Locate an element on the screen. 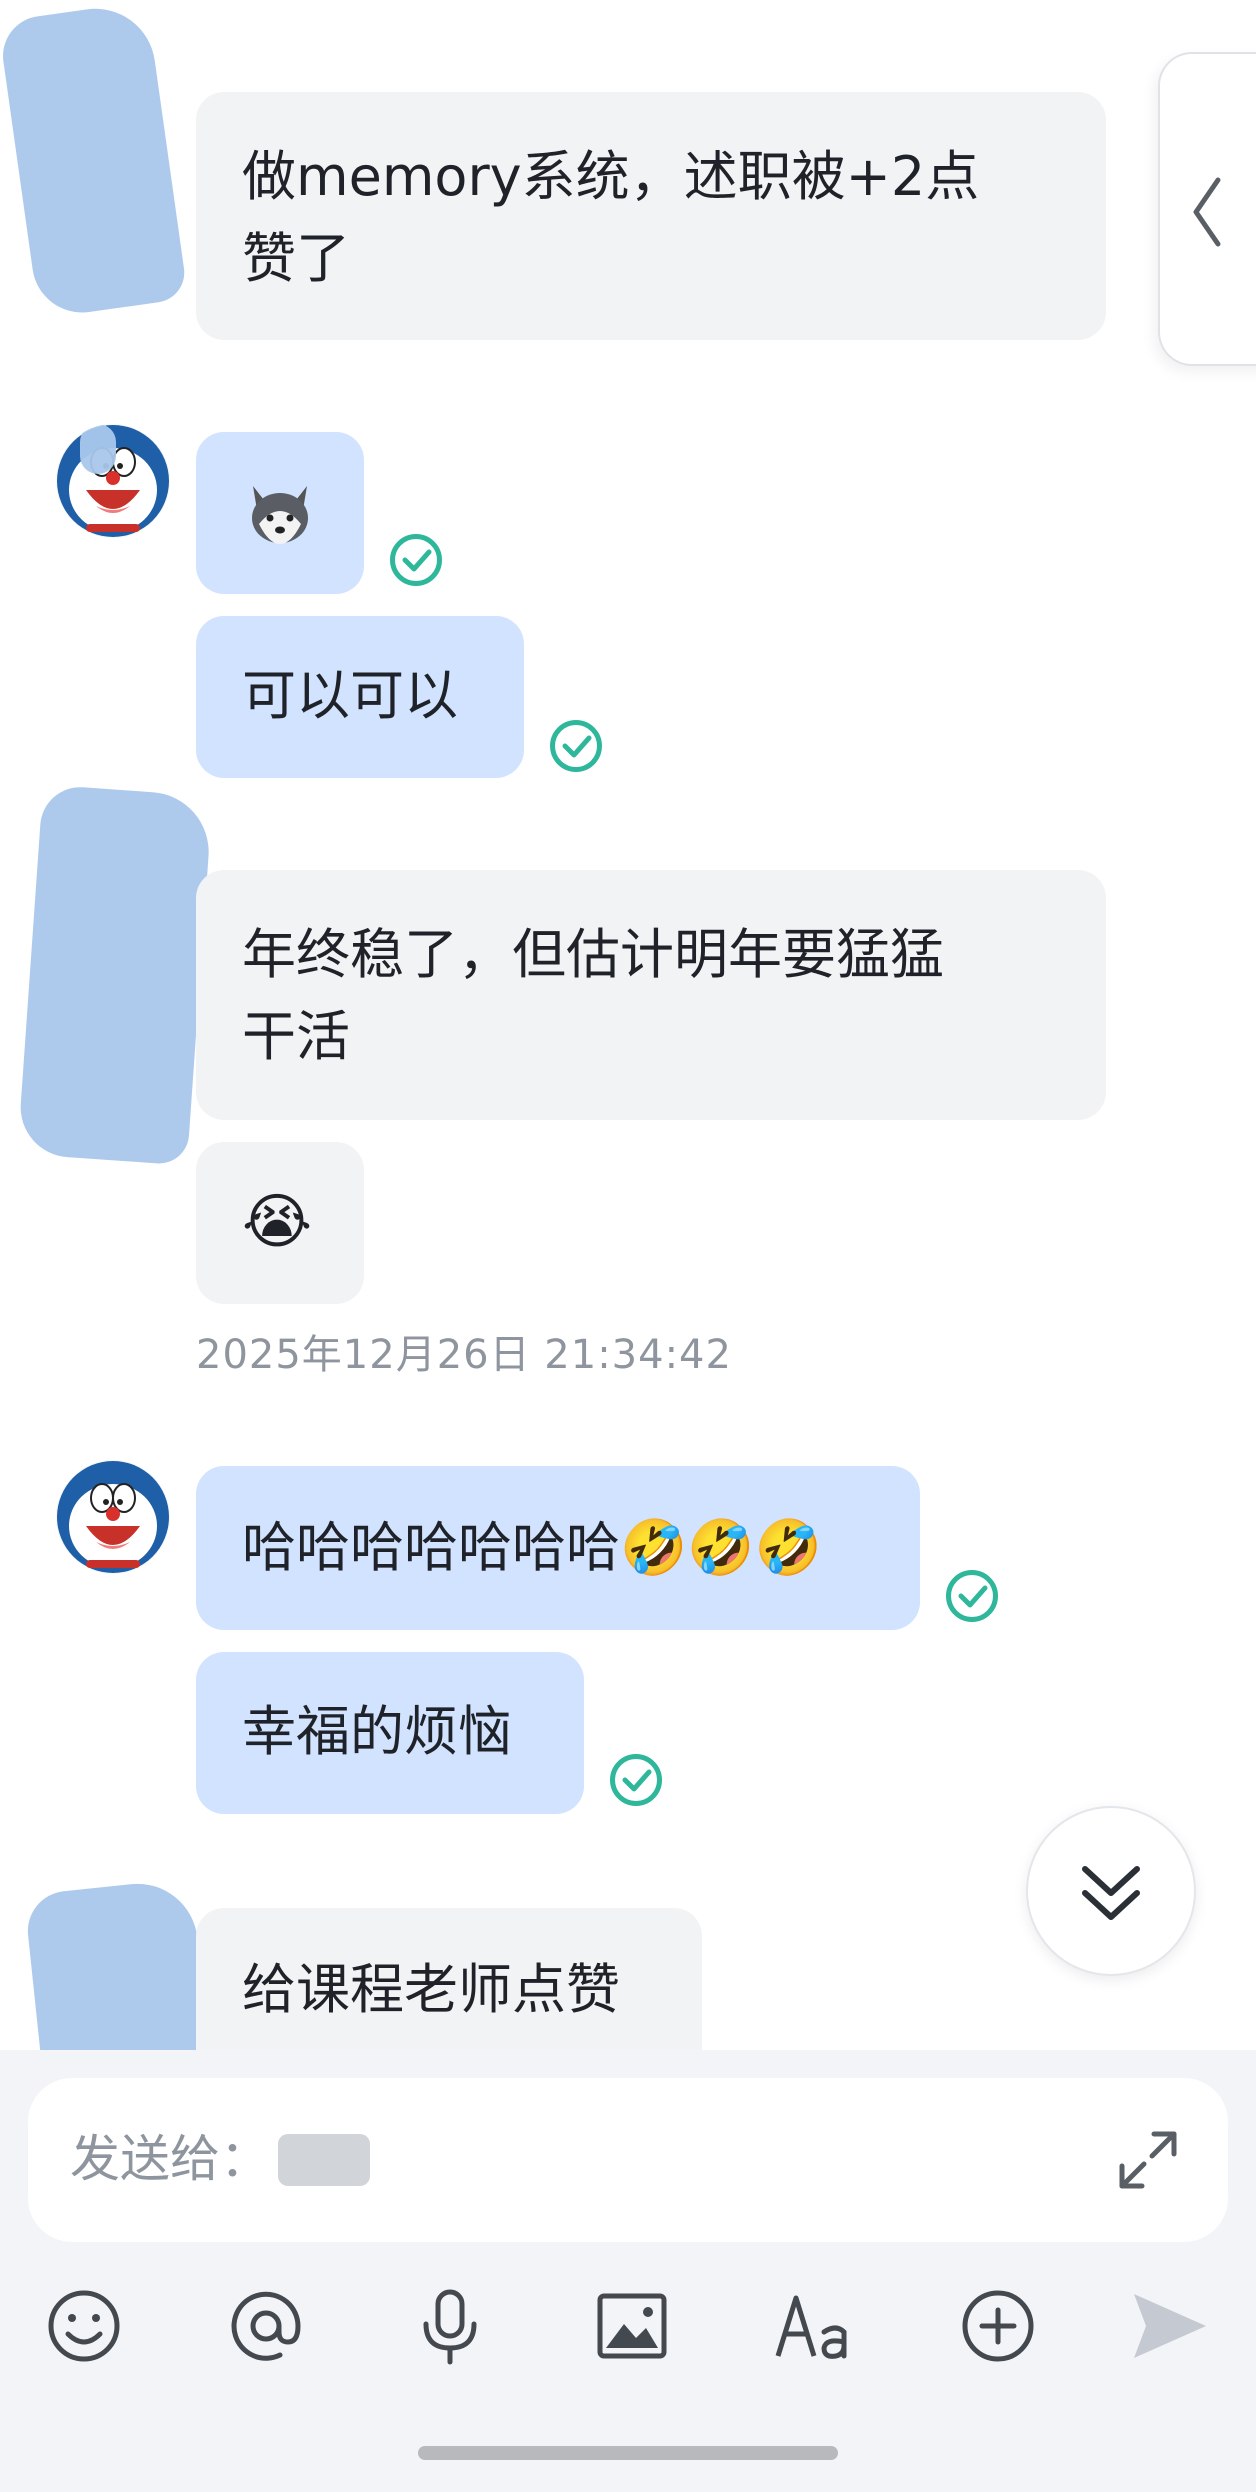  crying-face-emoji: 😭 is located at coordinates (277, 1222).